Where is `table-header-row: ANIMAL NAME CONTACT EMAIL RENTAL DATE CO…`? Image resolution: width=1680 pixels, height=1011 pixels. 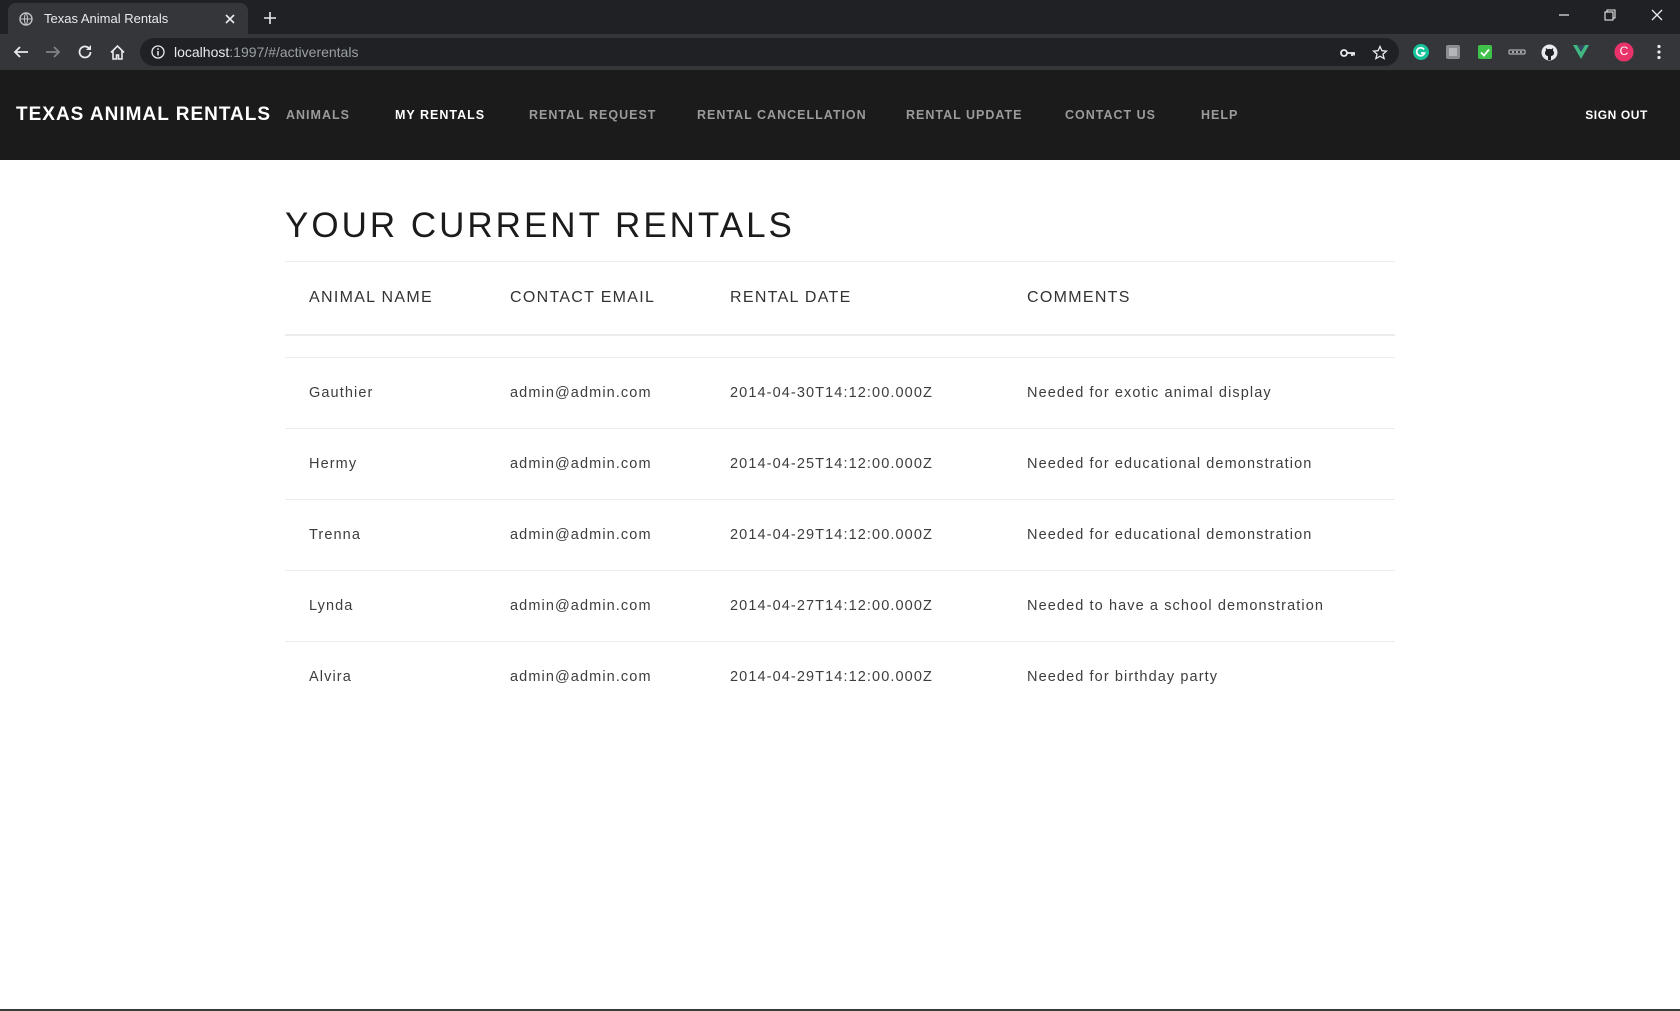
table-header-row: ANIMAL NAME CONTACT EMAIL RENTAL DATE CO… is located at coordinates (840, 298).